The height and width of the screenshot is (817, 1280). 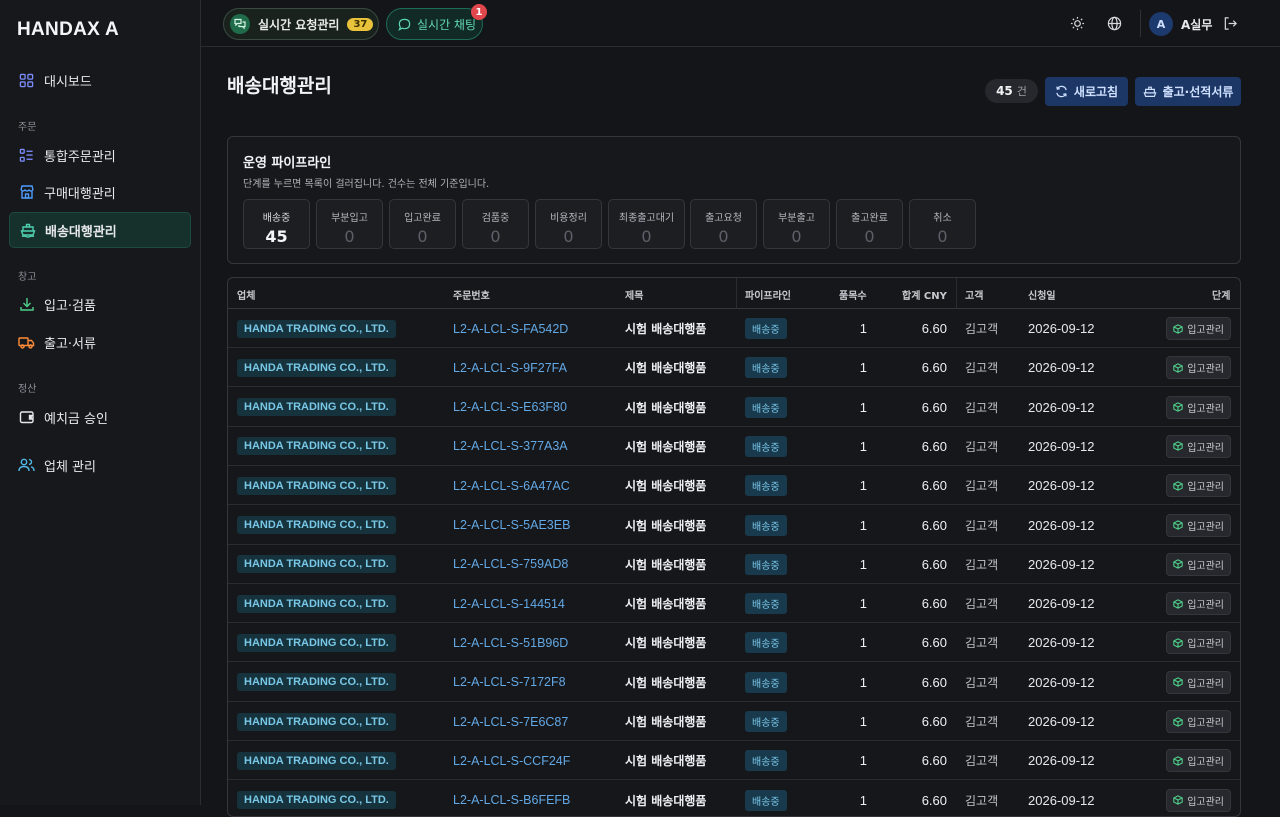 What do you see at coordinates (634, 294) in the screenshot?
I see `column-header-product: 제목` at bounding box center [634, 294].